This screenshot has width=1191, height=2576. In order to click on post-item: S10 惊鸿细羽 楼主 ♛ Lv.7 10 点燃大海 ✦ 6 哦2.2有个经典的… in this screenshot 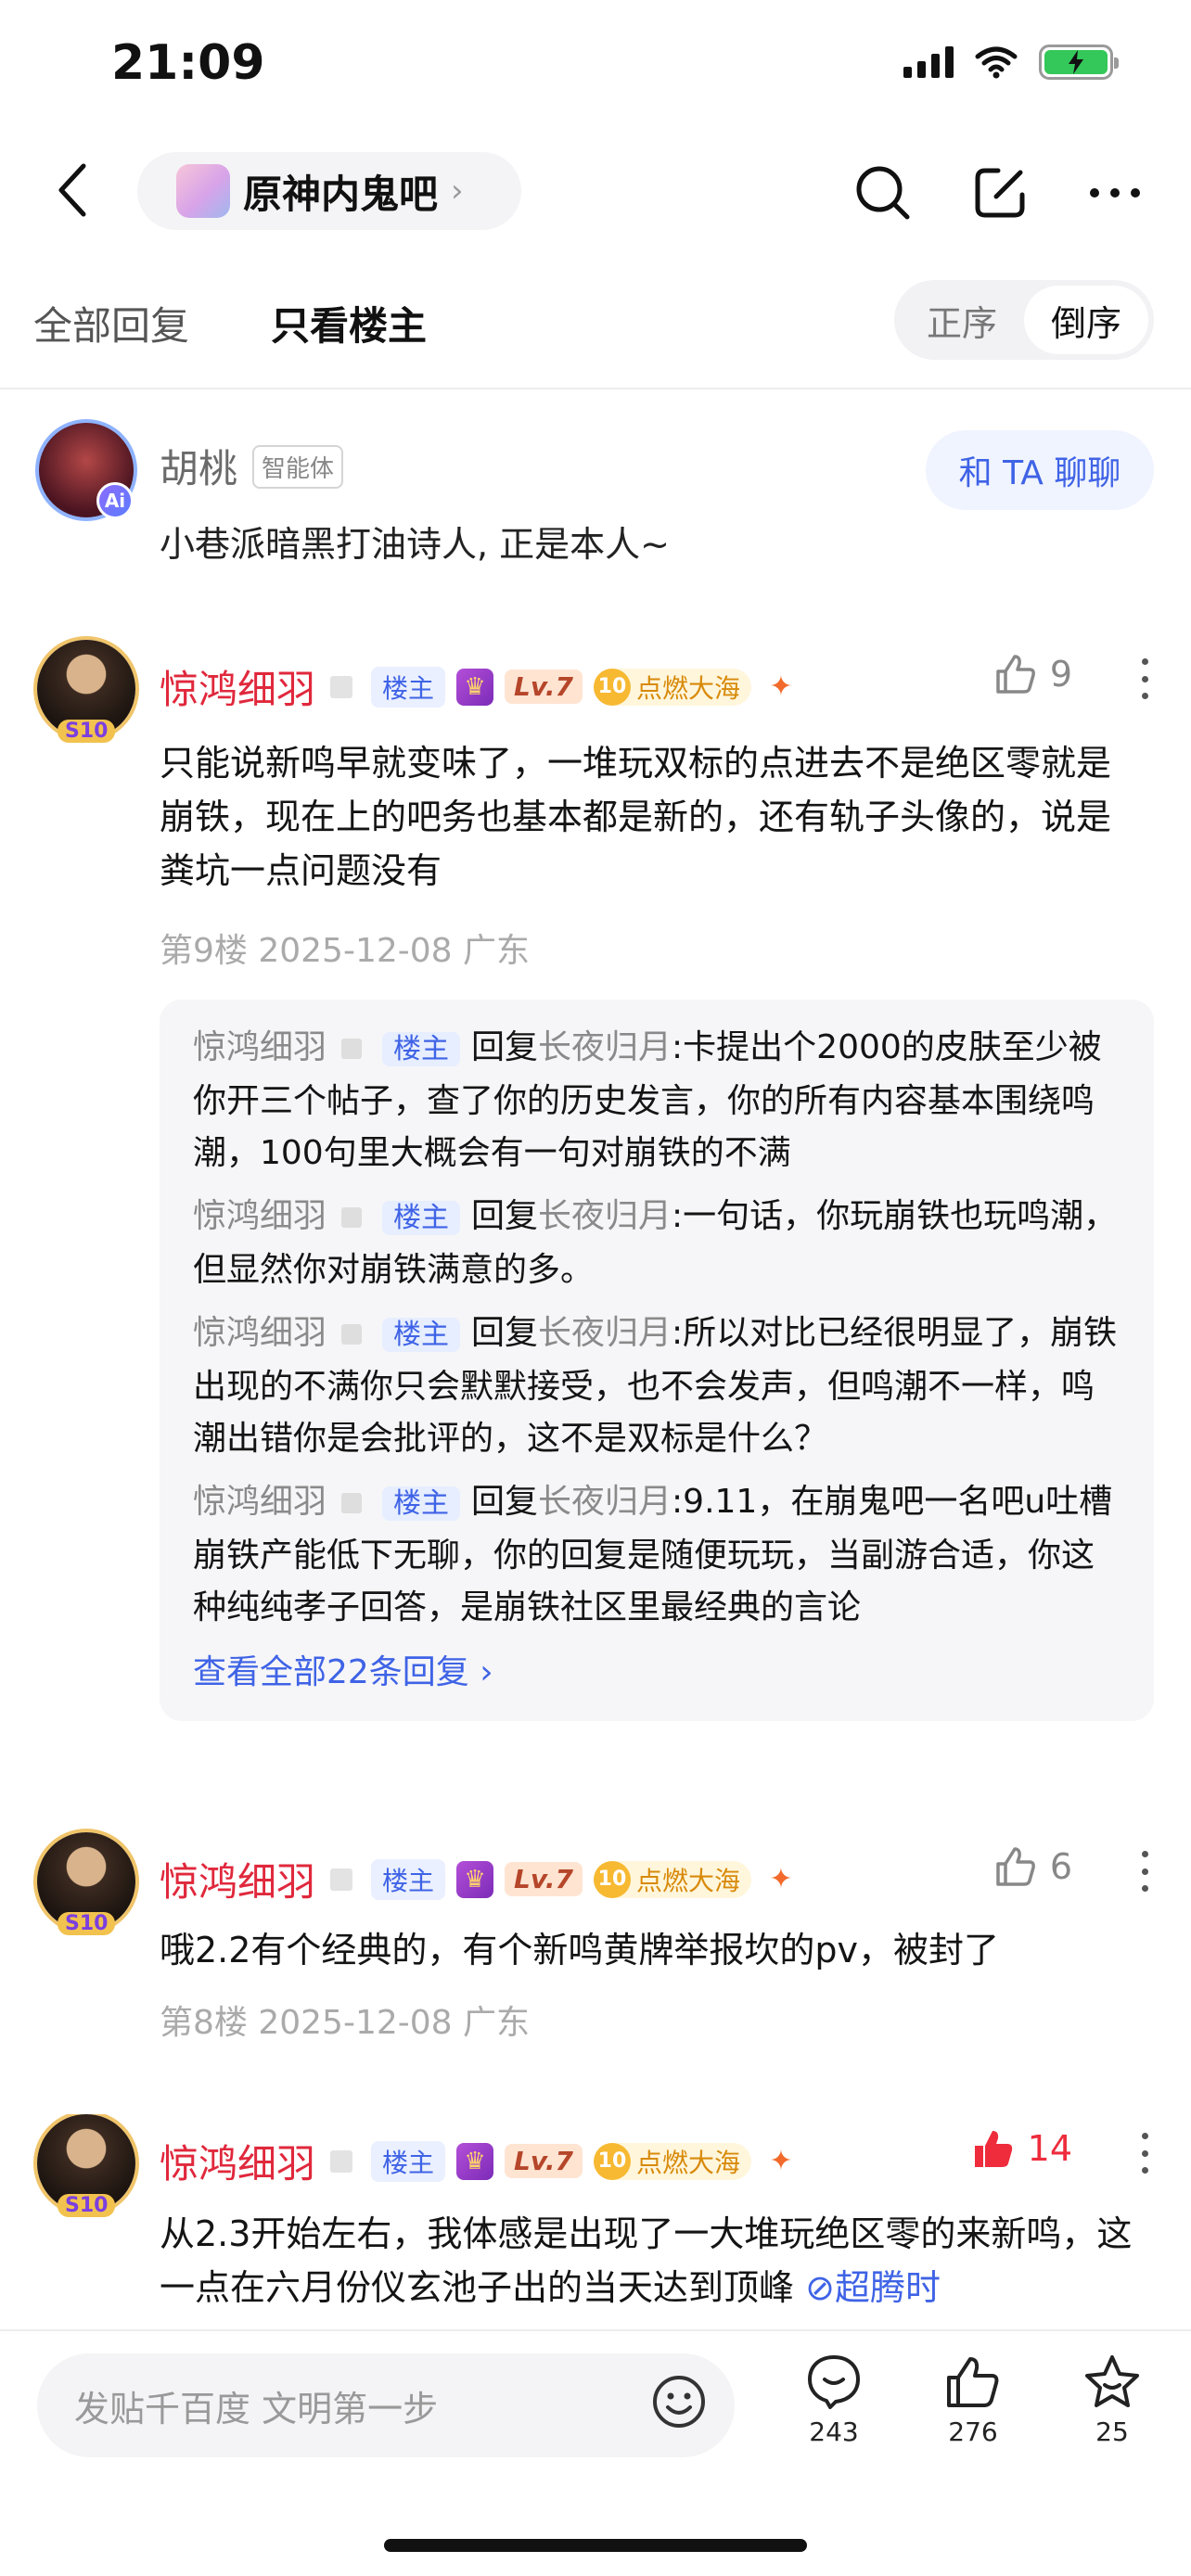, I will do `click(595, 1937)`.